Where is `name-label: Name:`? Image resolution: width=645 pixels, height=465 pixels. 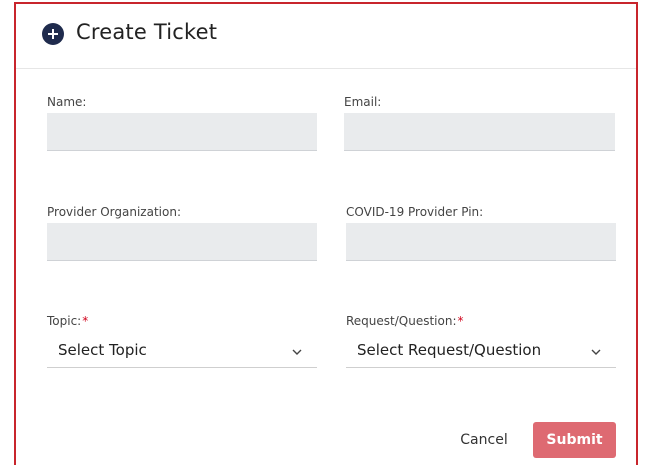 name-label: Name: is located at coordinates (67, 102).